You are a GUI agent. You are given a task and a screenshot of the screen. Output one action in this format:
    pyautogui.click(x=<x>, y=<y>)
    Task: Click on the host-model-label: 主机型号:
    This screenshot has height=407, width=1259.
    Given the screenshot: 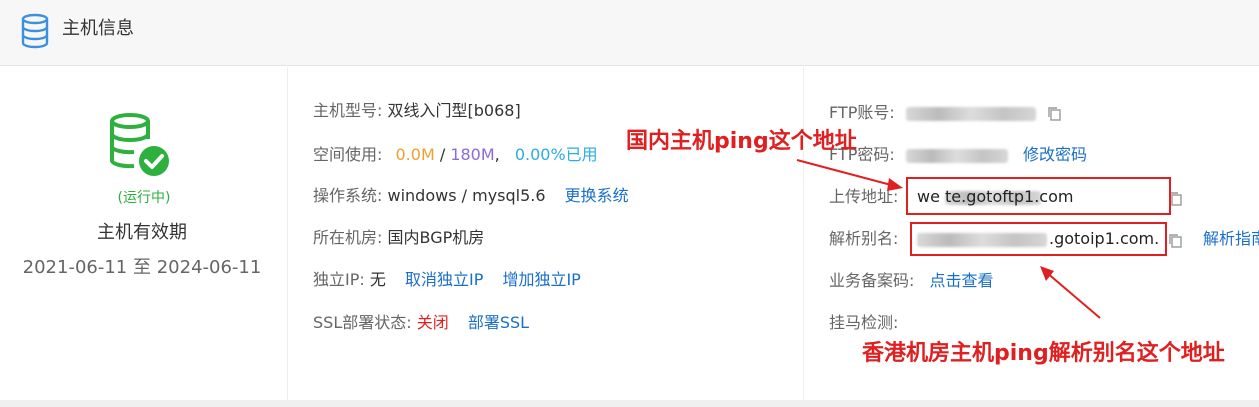 What is the action you would take?
    pyautogui.click(x=348, y=110)
    